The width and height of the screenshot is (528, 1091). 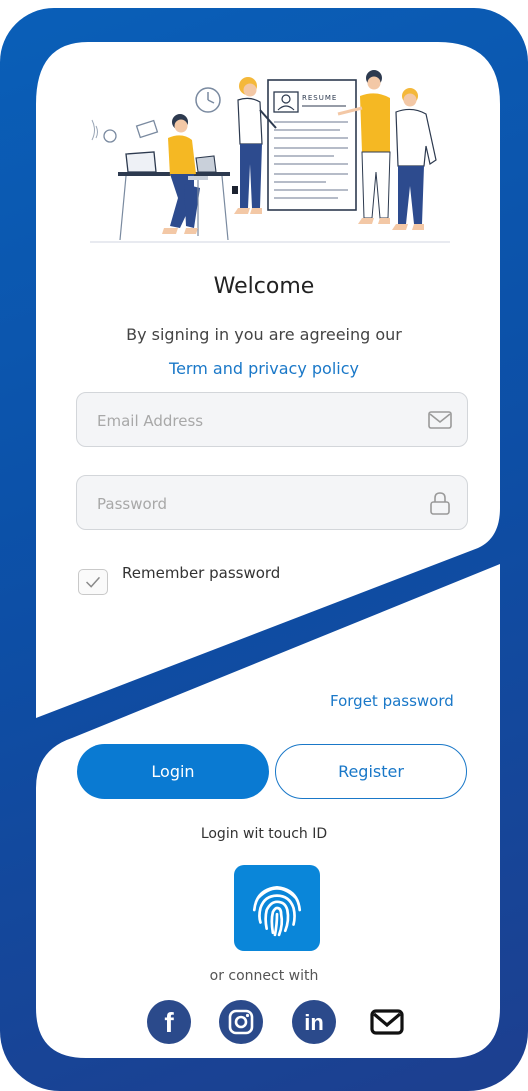 I want to click on email-field, so click(x=272, y=420).